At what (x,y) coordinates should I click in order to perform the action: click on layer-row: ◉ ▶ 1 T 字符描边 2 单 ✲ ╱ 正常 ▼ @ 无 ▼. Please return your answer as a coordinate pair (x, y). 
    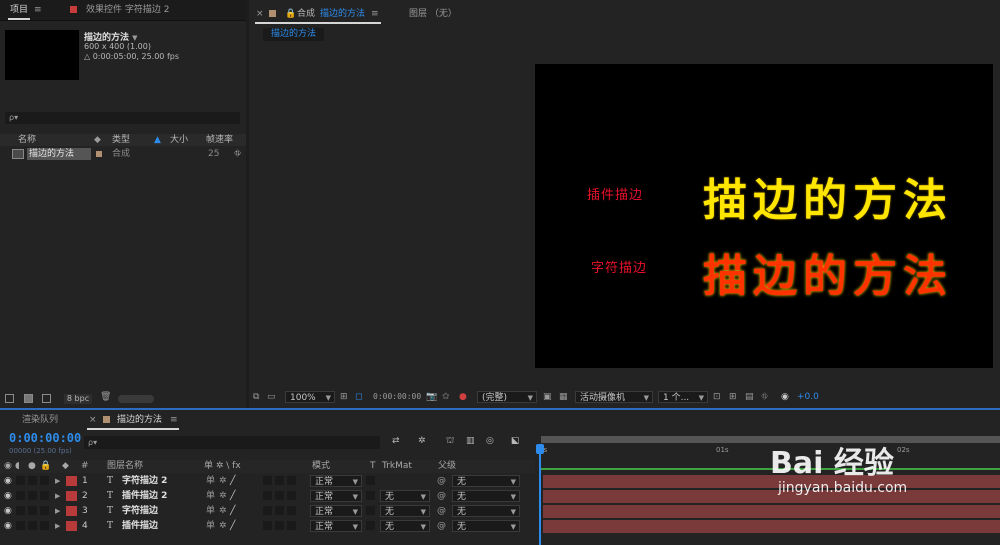
    Looking at the image, I should click on (270, 481).